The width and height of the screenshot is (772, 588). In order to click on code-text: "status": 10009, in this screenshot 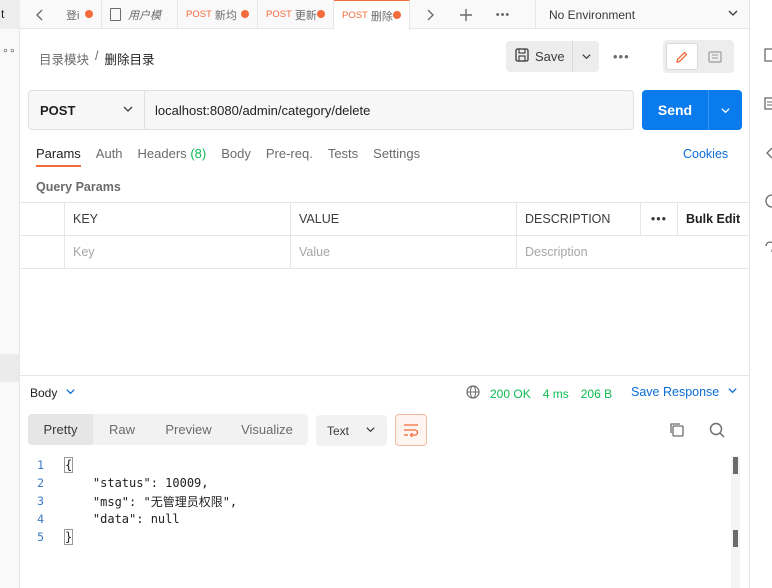, I will do `click(136, 483)`.